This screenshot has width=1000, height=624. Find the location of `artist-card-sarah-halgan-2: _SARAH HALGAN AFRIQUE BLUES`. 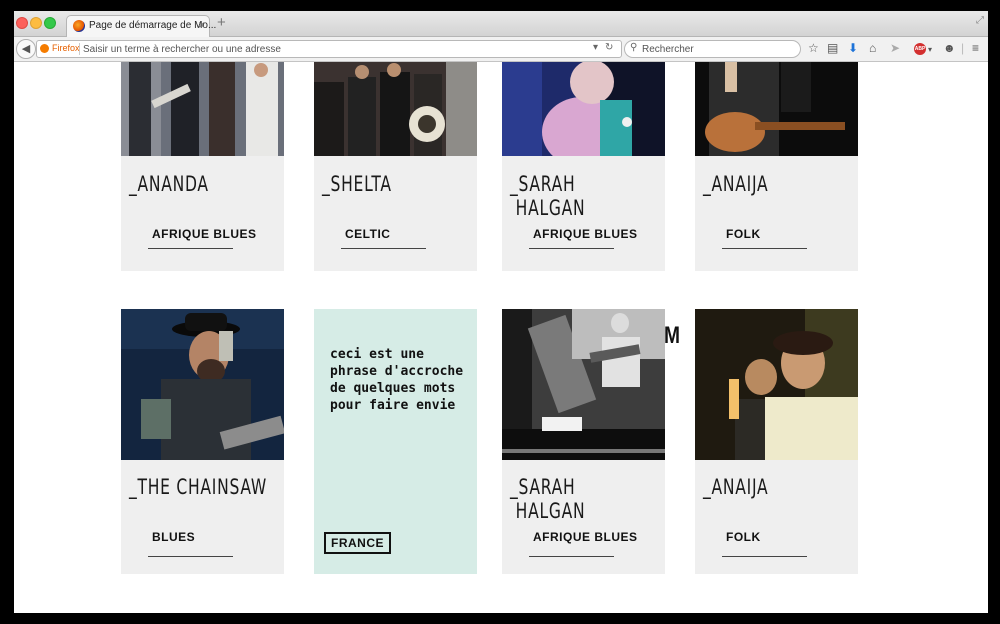

artist-card-sarah-halgan-2: _SARAH HALGAN AFRIQUE BLUES is located at coordinates (583, 441).